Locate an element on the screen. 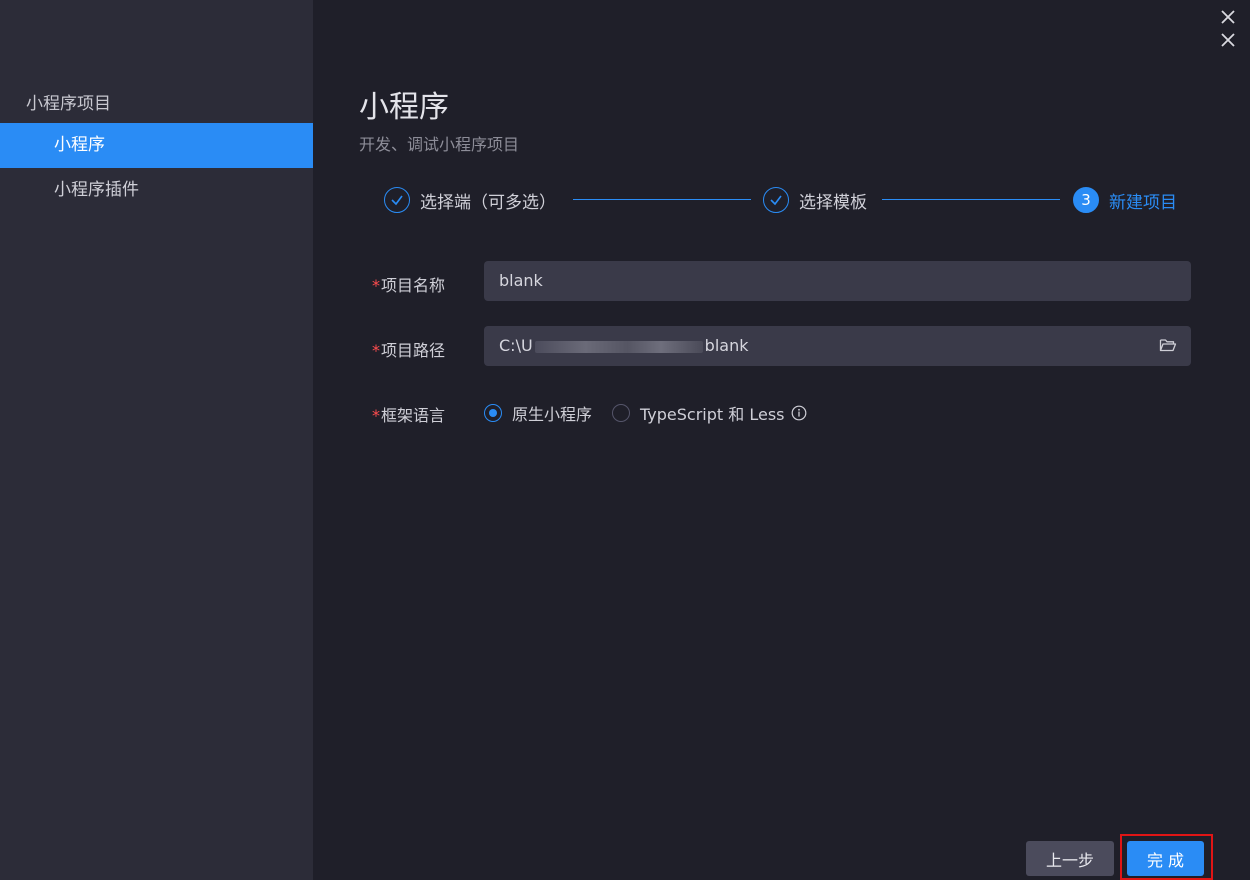 This screenshot has width=1250, height=880. path-suffix: blank is located at coordinates (726, 345).